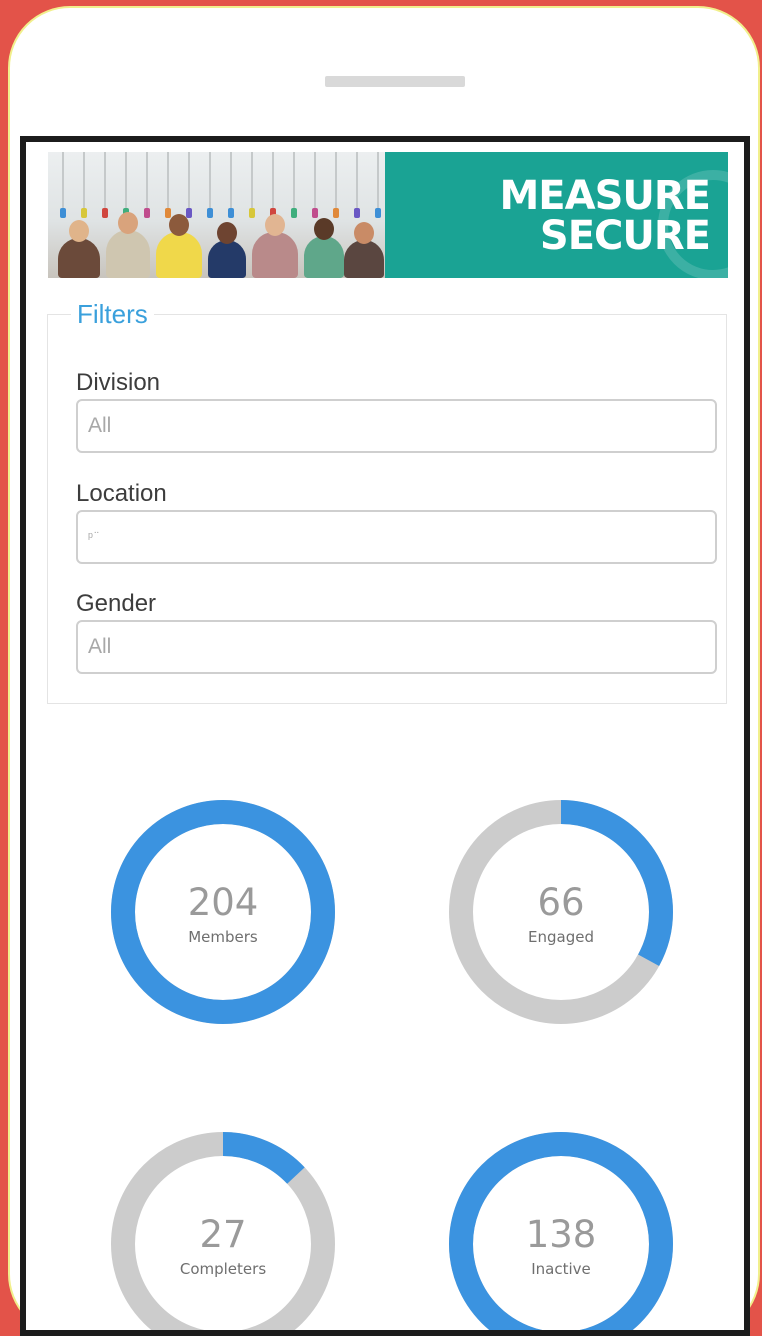 The image size is (762, 1336). I want to click on members-donut: 204 Members, so click(223, 912).